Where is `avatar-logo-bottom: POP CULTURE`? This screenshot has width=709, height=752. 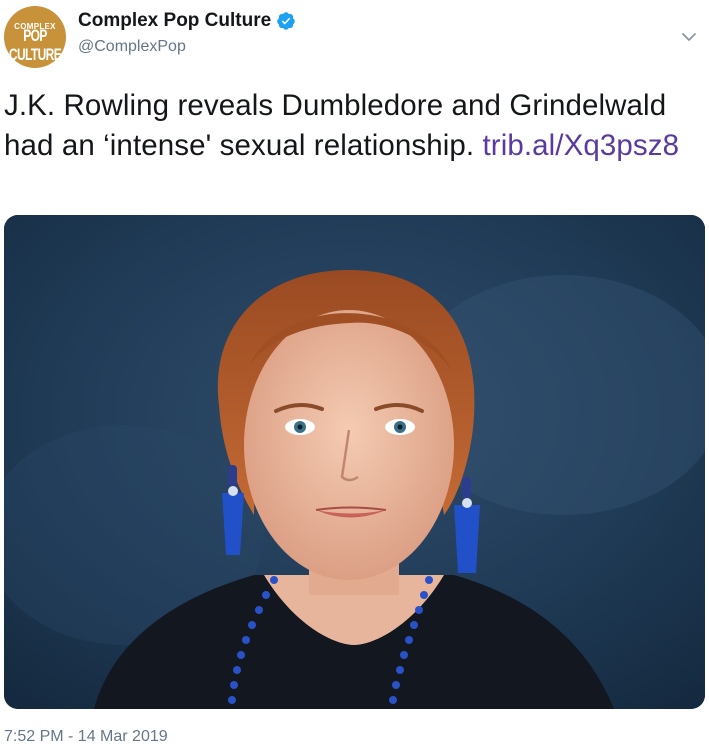
avatar-logo-bottom: POP CULTURE is located at coordinates (35, 45).